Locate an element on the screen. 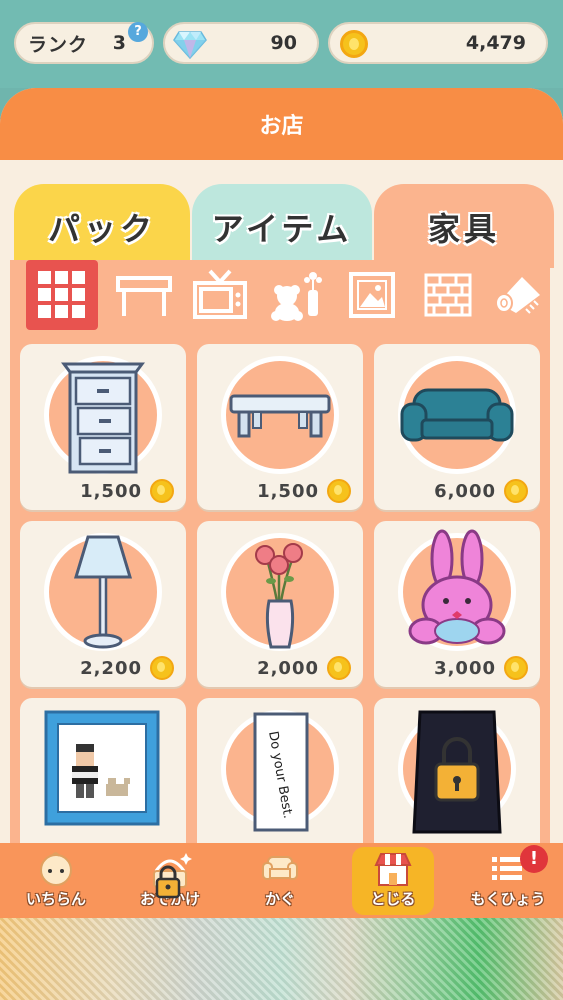 The width and height of the screenshot is (563, 1000). table-icon is located at coordinates (144, 296).